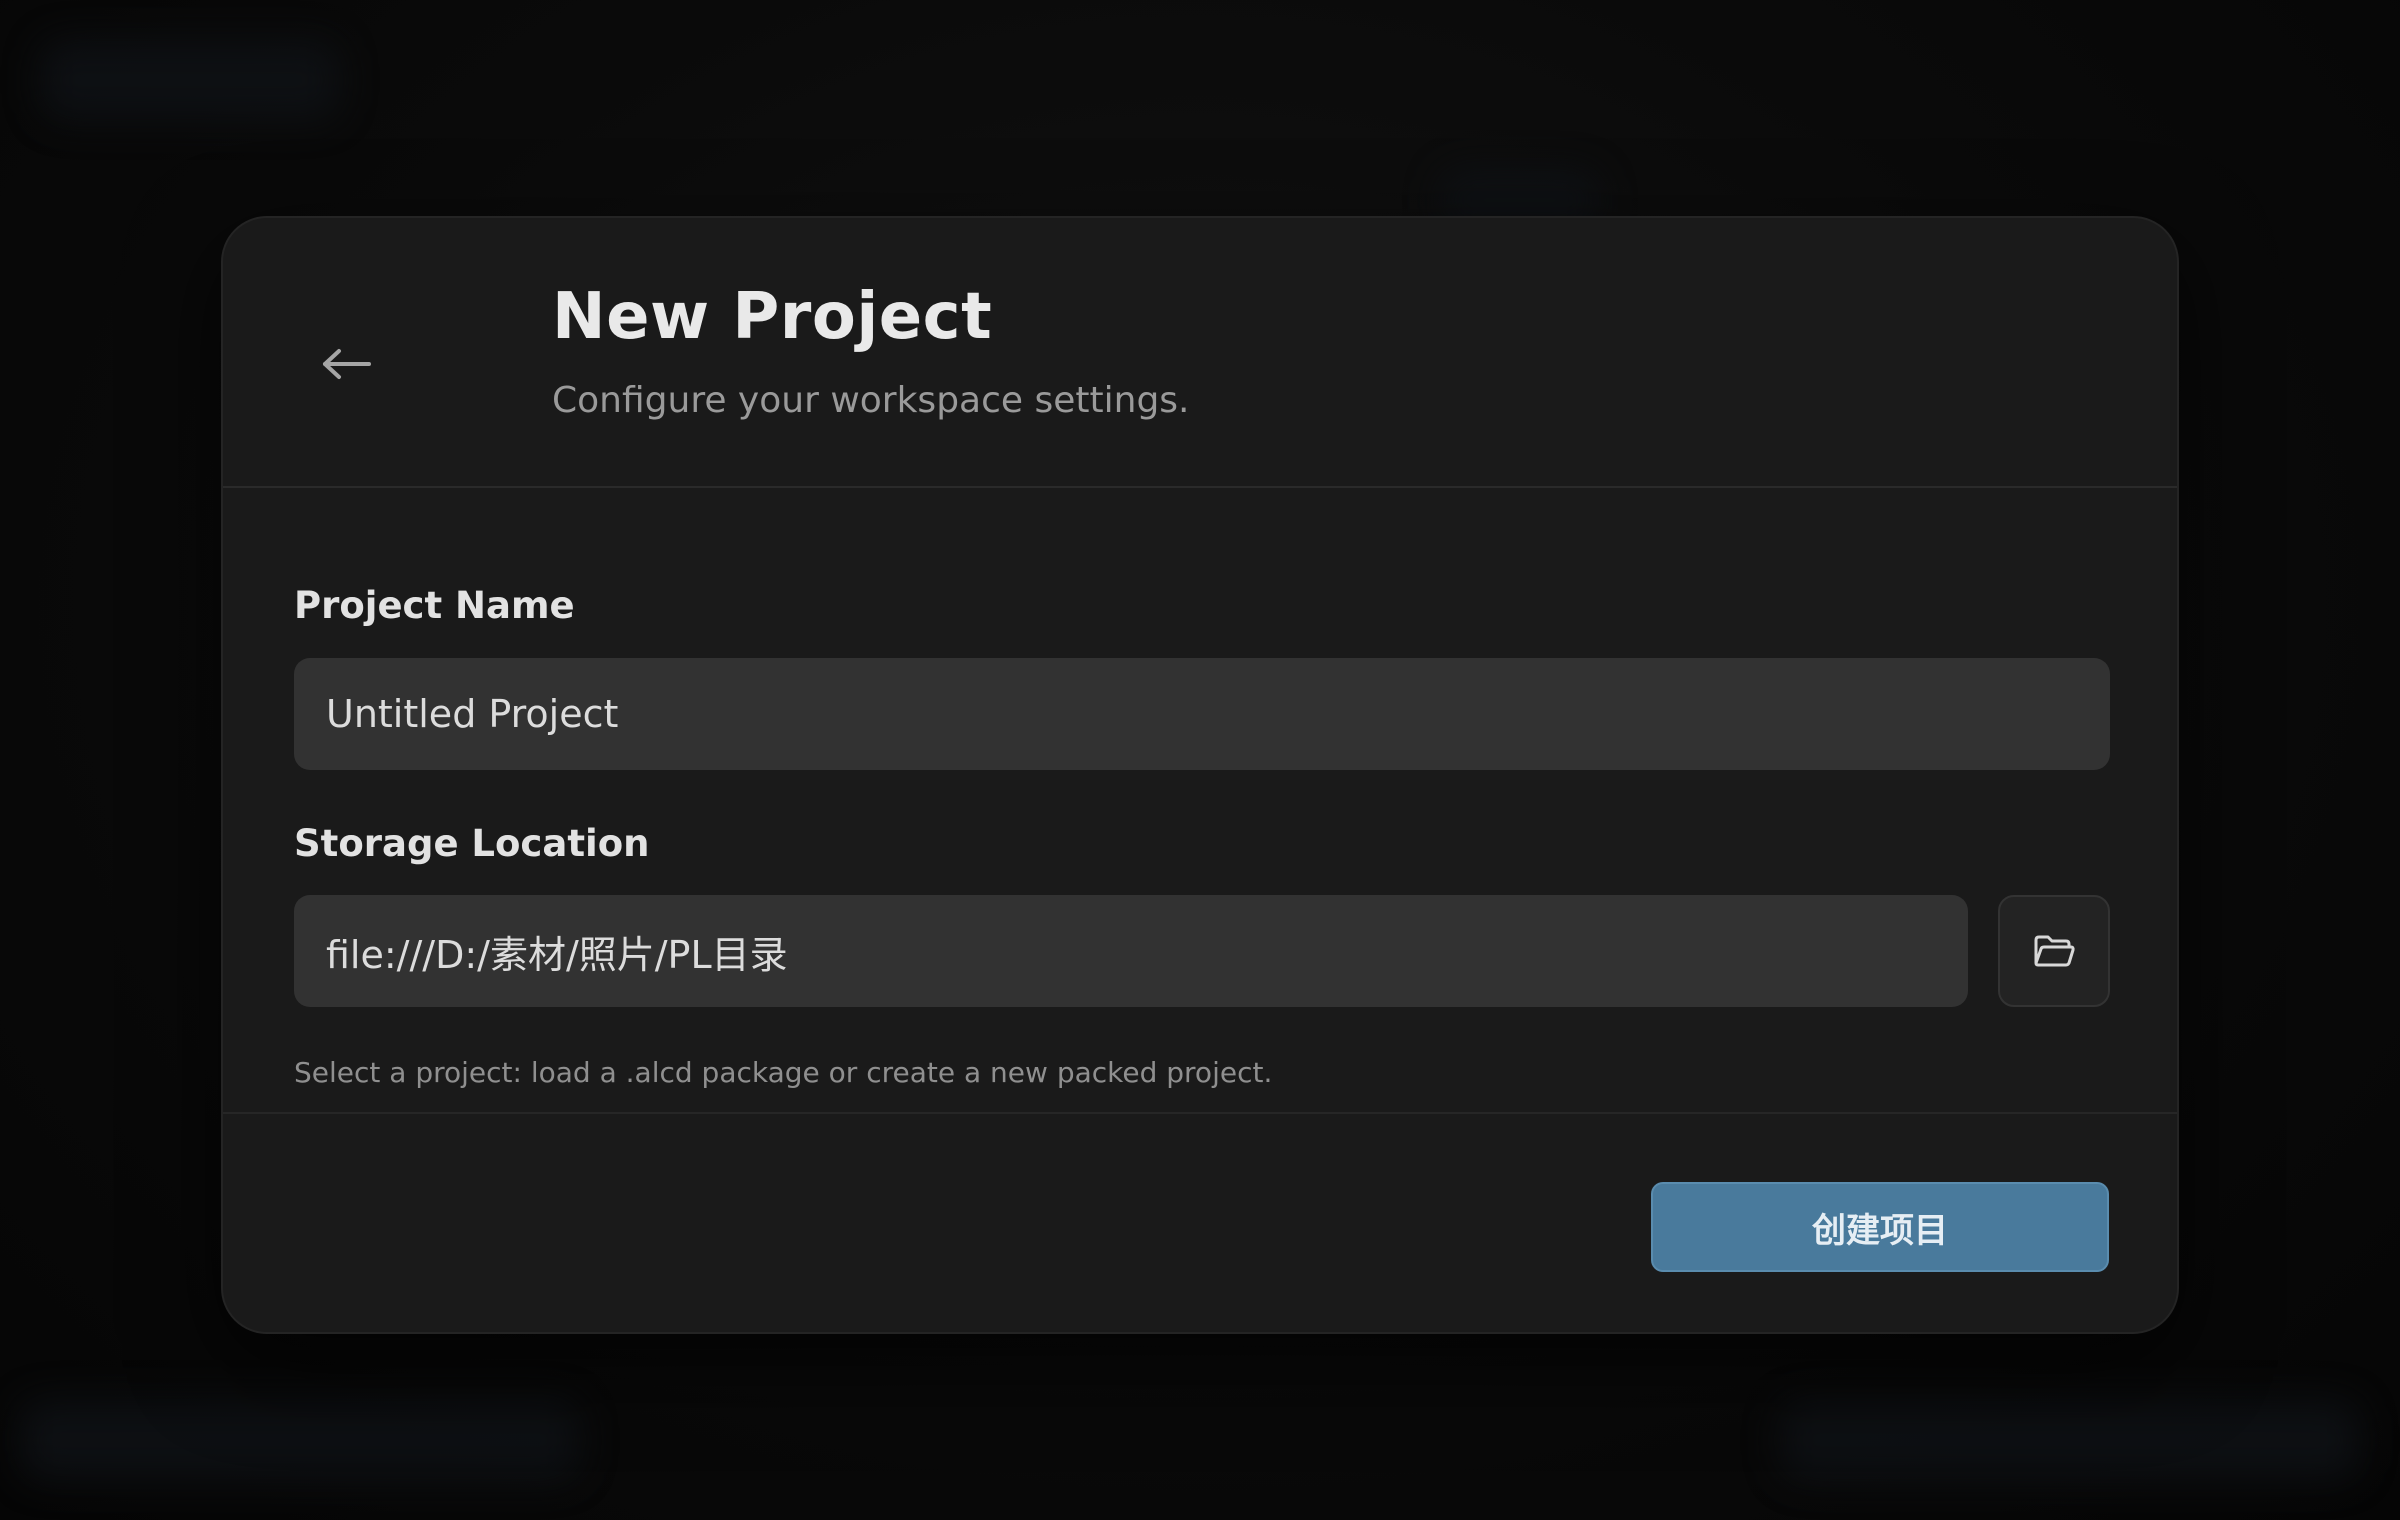 The image size is (2400, 1520). I want to click on footer-divider, so click(1200, 1113).